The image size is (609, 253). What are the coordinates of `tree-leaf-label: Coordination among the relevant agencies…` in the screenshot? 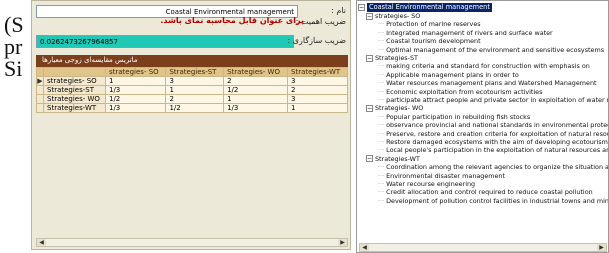 It's located at (497, 167).